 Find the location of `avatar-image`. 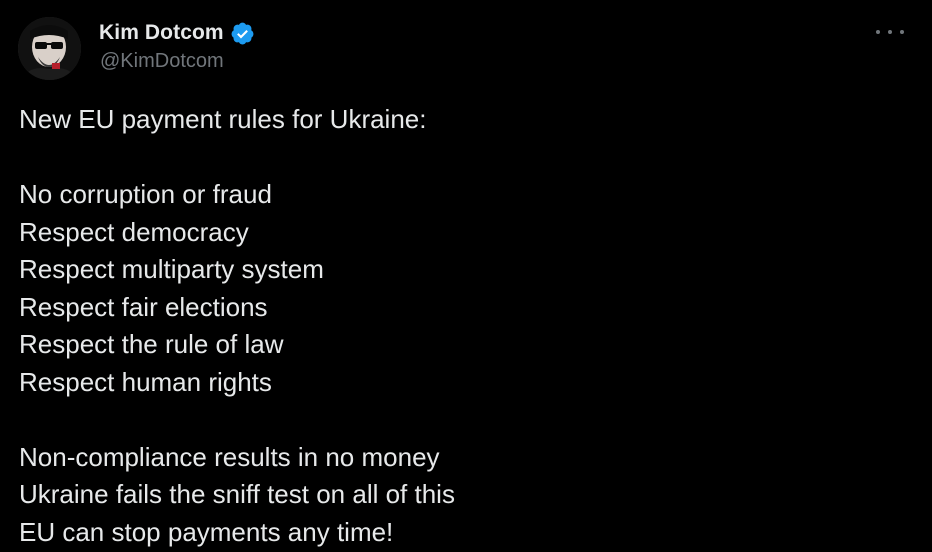

avatar-image is located at coordinates (49, 48).